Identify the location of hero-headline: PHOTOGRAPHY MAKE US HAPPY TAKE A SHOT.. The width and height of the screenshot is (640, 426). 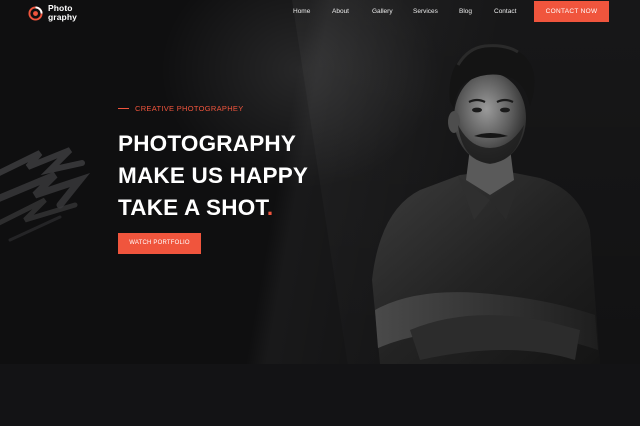
(238, 176).